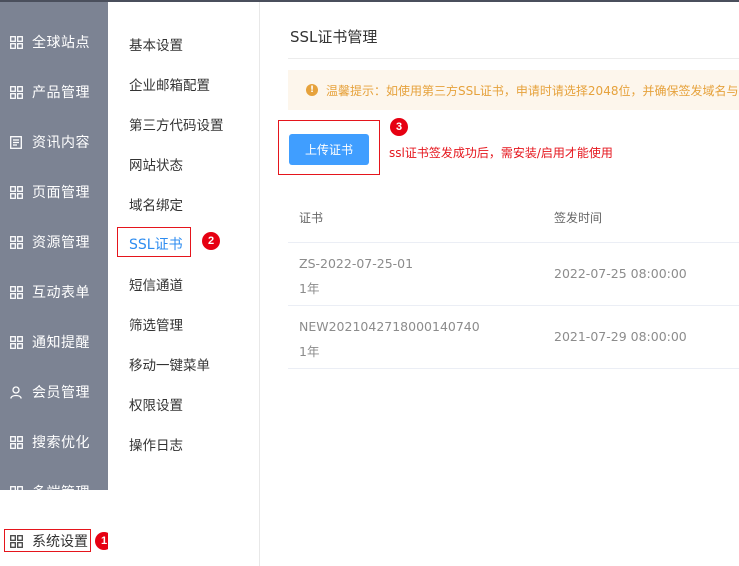 This screenshot has height=566, width=739. I want to click on user-icon, so click(16, 392).